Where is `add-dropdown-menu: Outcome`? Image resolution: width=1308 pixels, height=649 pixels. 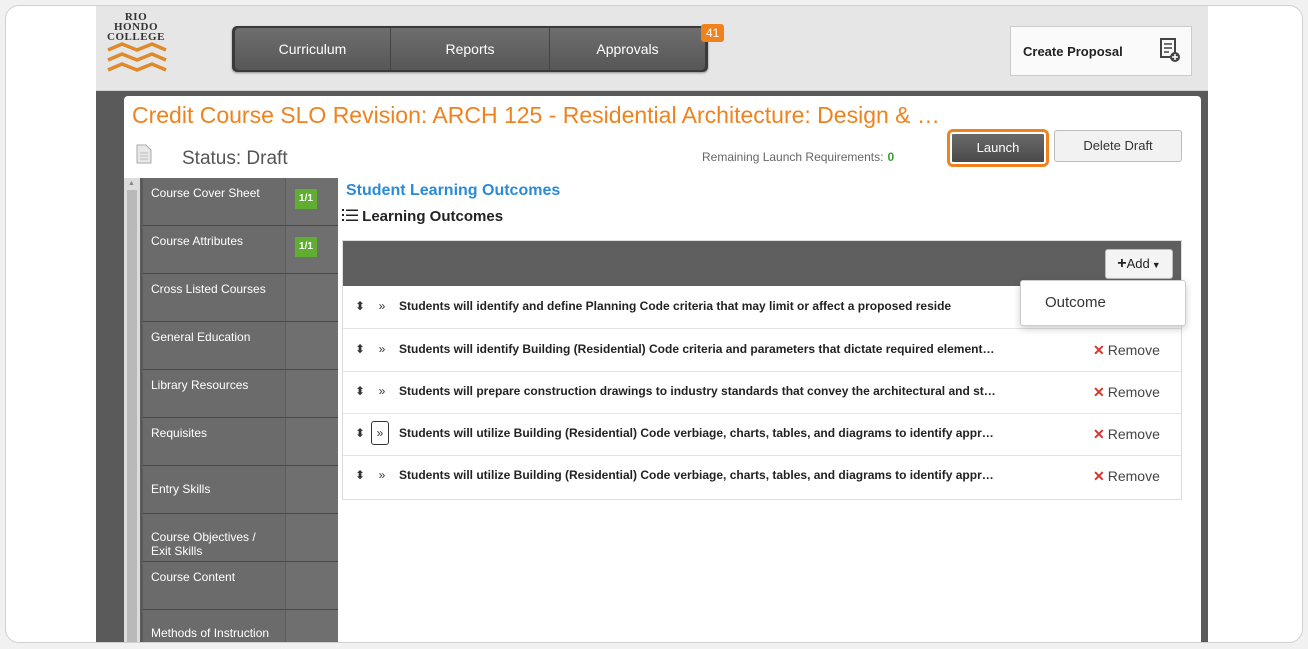 add-dropdown-menu: Outcome is located at coordinates (1103, 303).